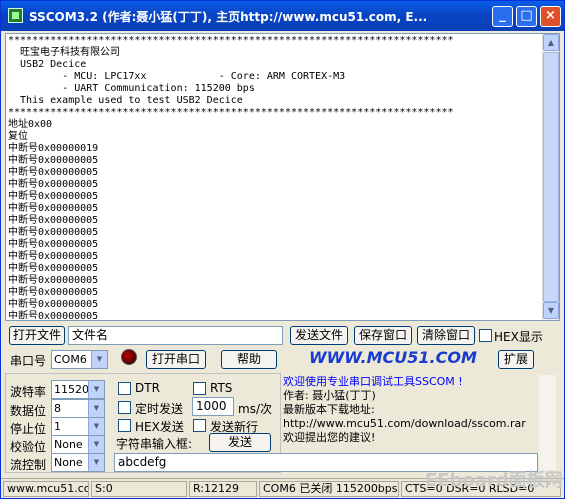  I want to click on info-welcome: 欢迎使用专业串口调试工具SSCOM !, so click(373, 381).